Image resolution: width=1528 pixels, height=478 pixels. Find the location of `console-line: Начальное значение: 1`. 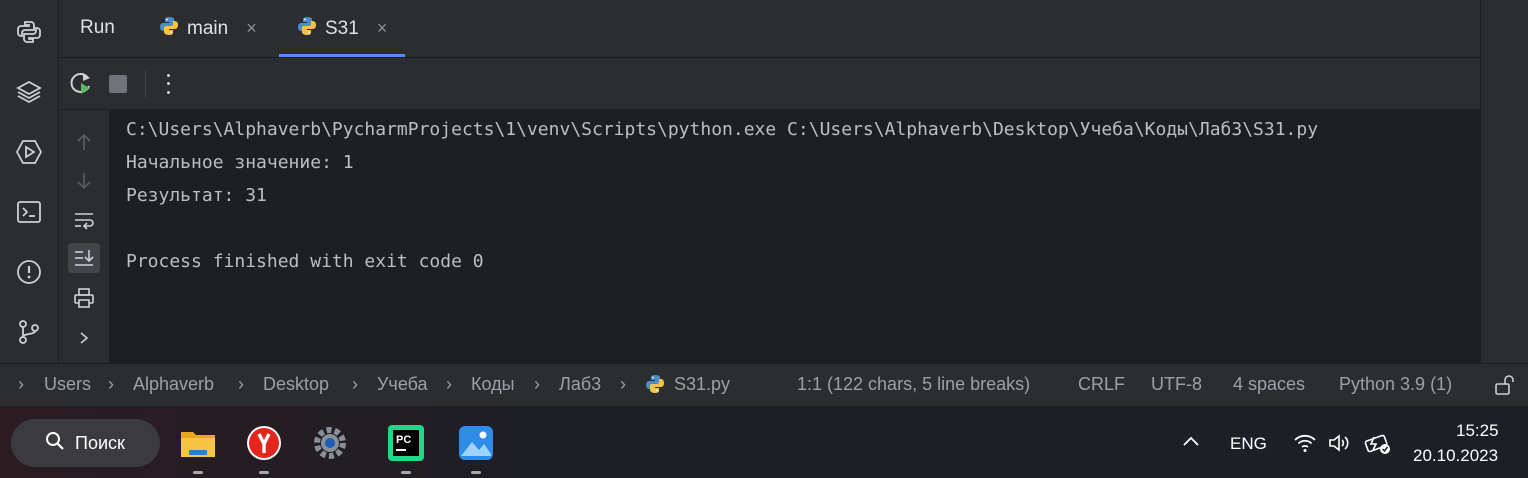

console-line: Начальное значение: 1 is located at coordinates (240, 162).